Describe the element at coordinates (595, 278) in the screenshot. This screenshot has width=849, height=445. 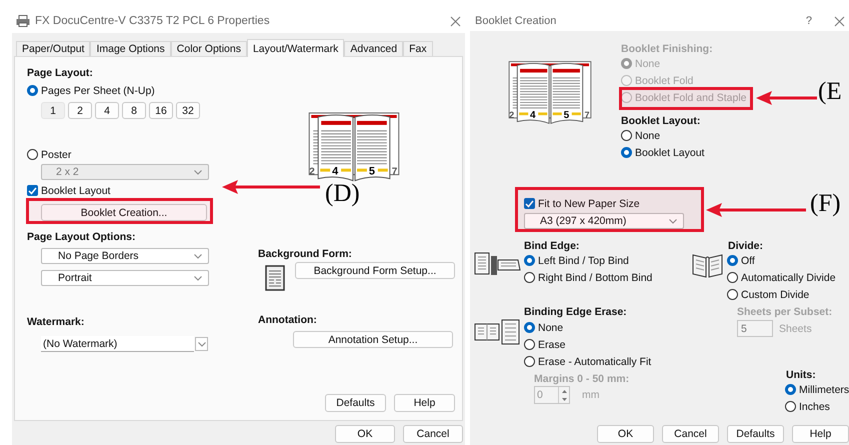
I see `option-label: Right Bind / Bottom Bind` at that location.